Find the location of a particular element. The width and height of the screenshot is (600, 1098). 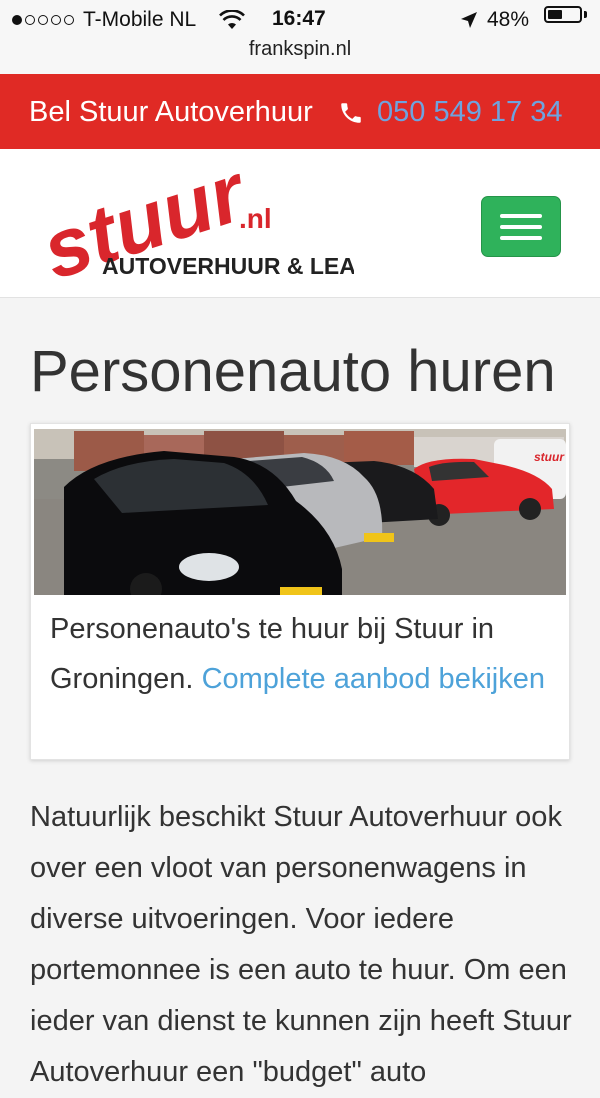

battery-icon is located at coordinates (563, 14).